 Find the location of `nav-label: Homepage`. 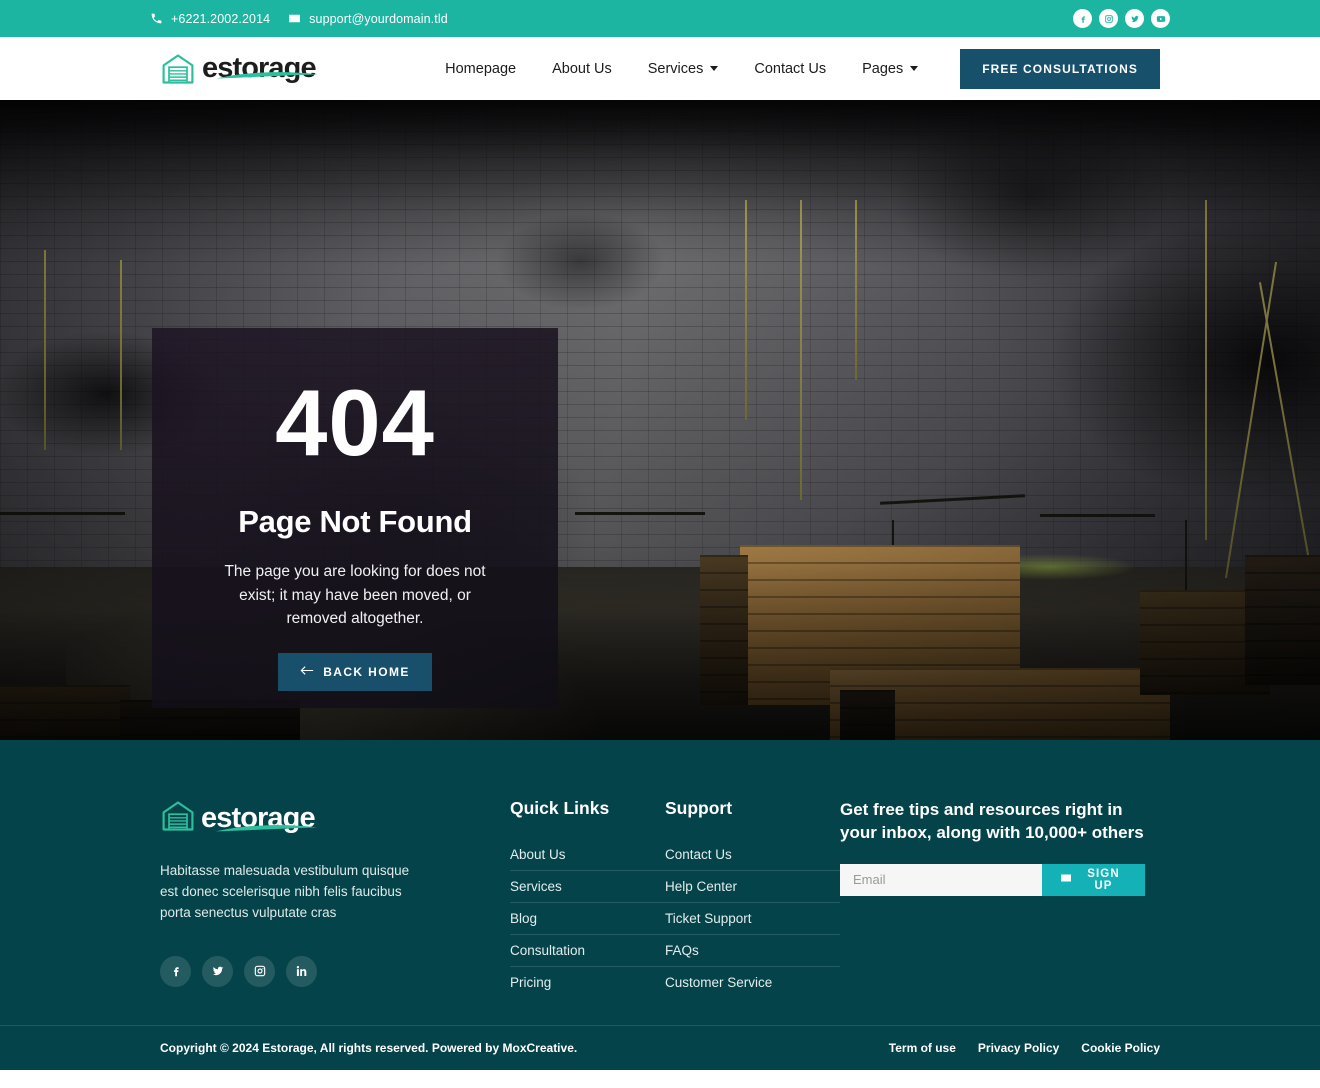

nav-label: Homepage is located at coordinates (481, 68).